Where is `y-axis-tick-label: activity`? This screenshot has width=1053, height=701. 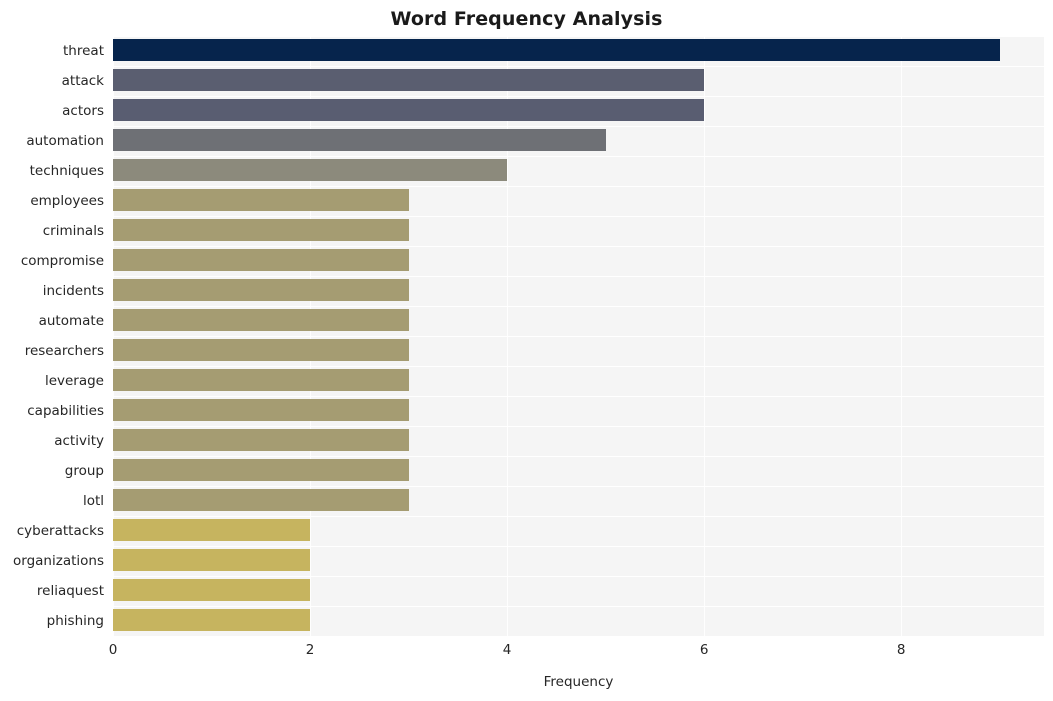 y-axis-tick-label: activity is located at coordinates (79, 441).